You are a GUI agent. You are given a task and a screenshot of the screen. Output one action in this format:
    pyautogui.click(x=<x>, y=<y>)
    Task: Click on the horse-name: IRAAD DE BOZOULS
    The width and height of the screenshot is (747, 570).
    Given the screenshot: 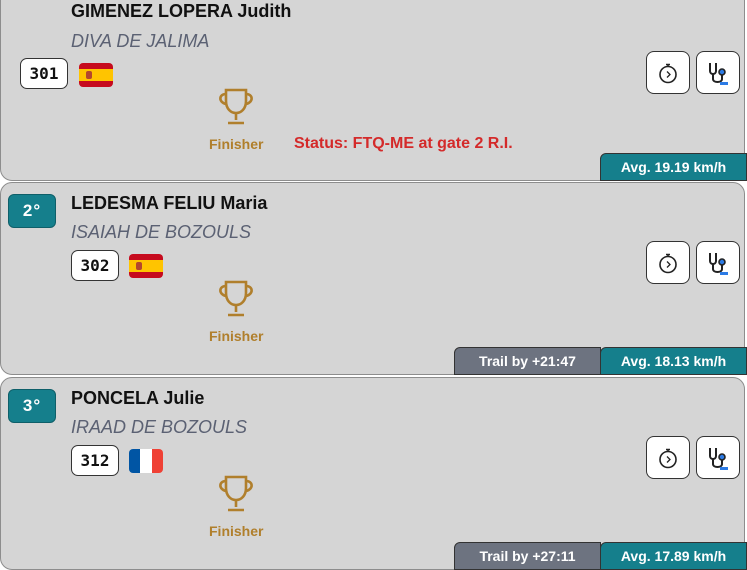 What is the action you would take?
    pyautogui.click(x=159, y=427)
    